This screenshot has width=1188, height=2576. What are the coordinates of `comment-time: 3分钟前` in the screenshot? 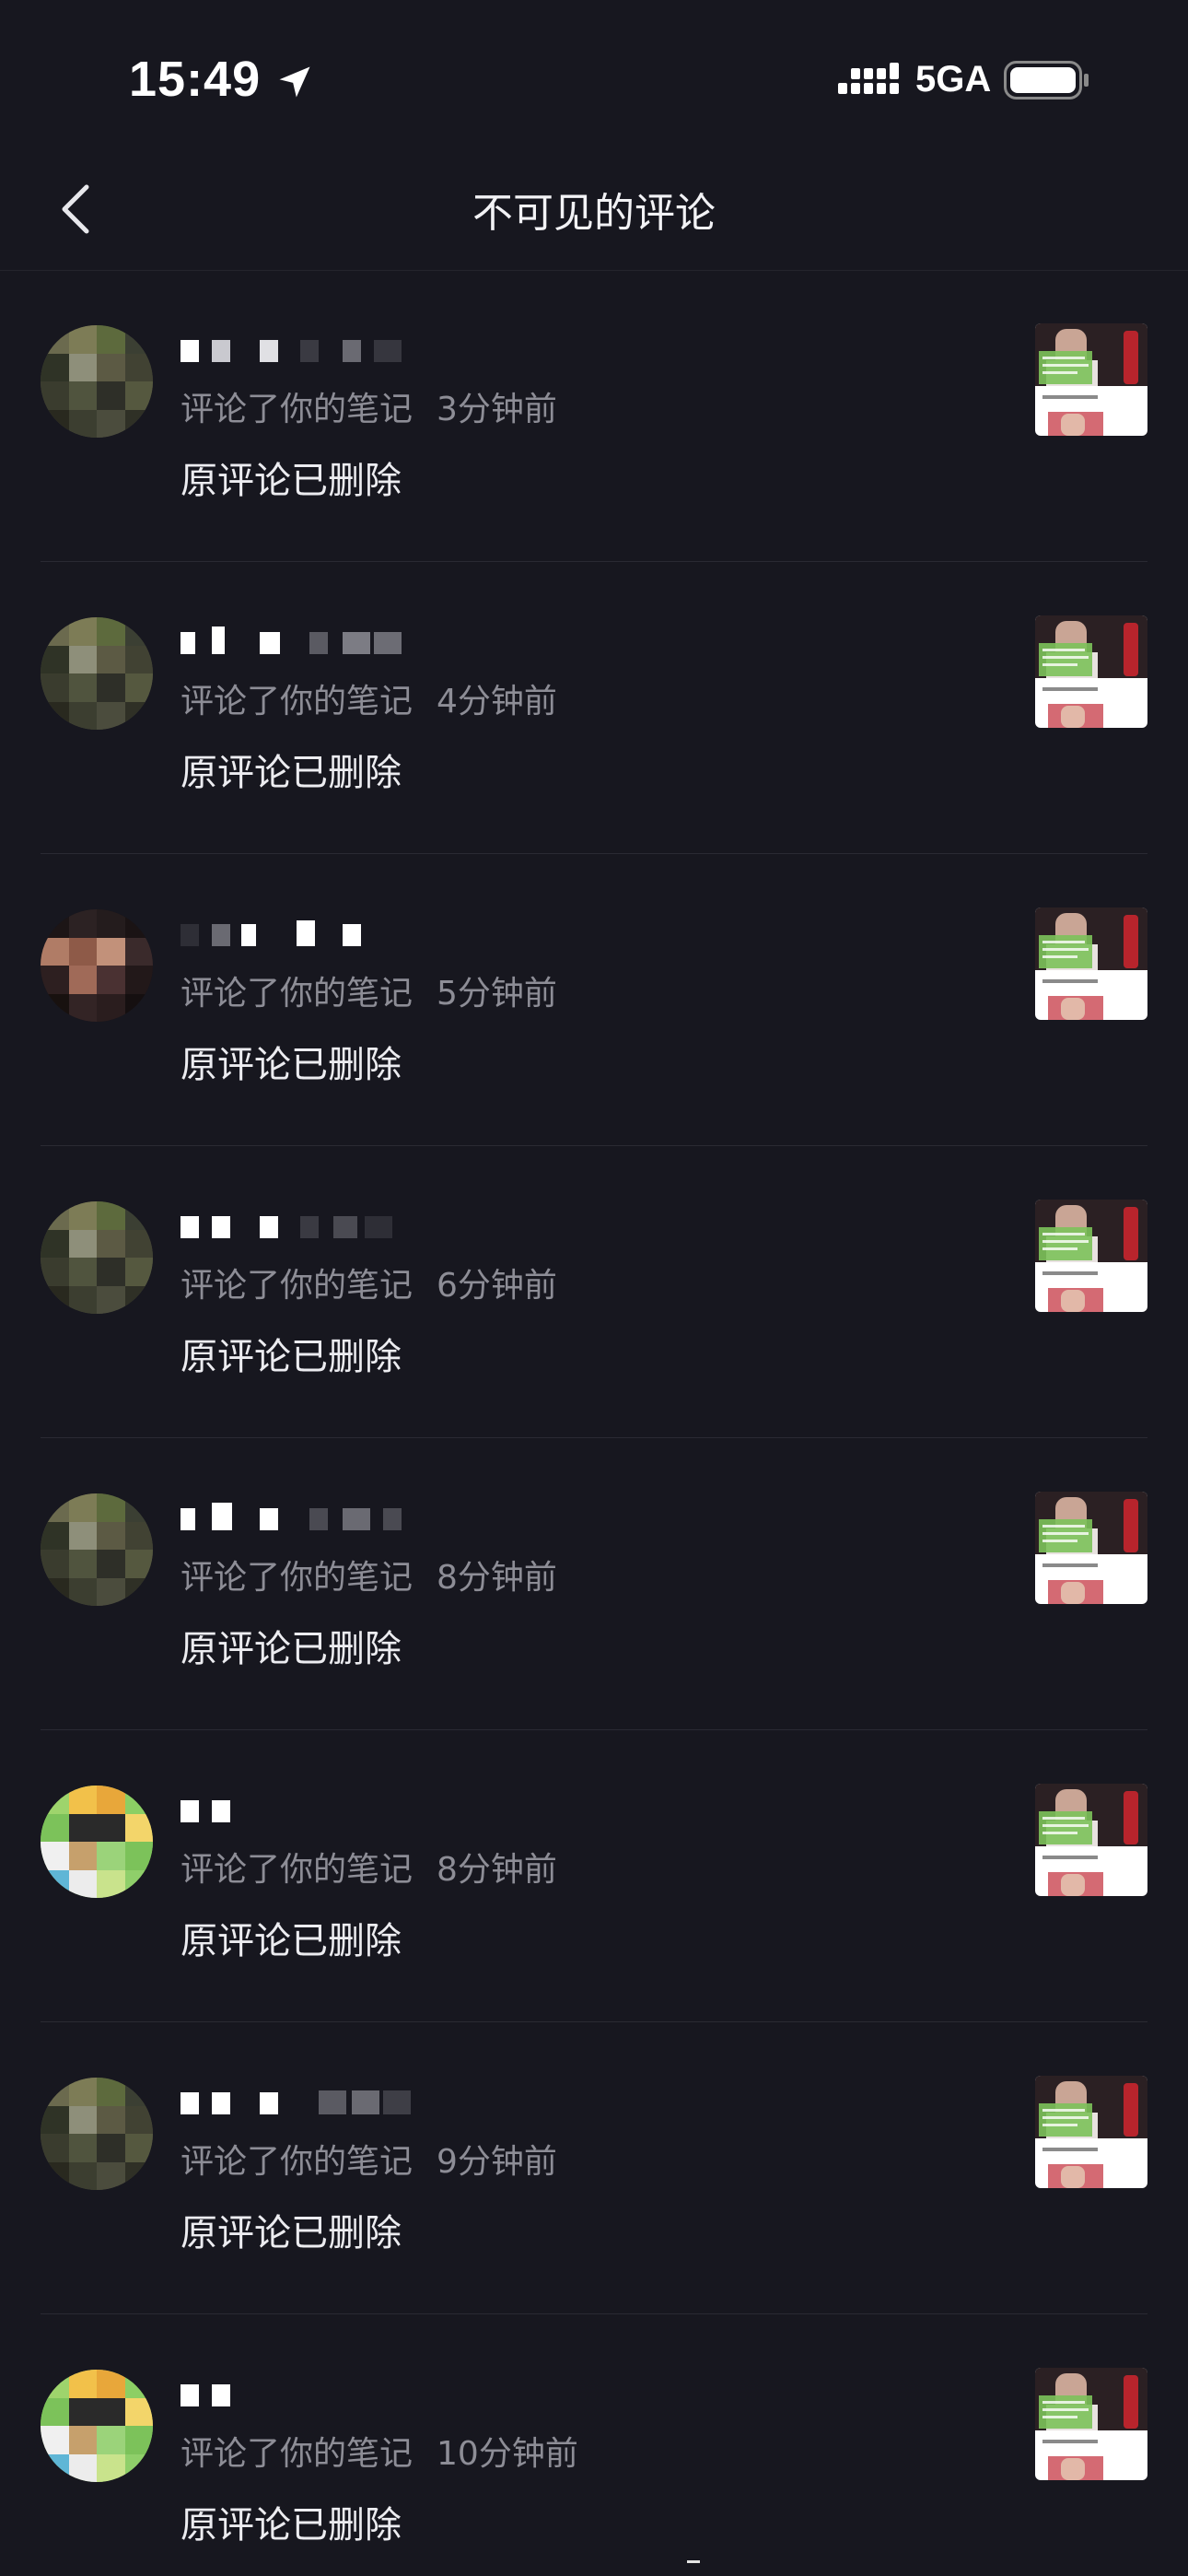 It's located at (497, 409).